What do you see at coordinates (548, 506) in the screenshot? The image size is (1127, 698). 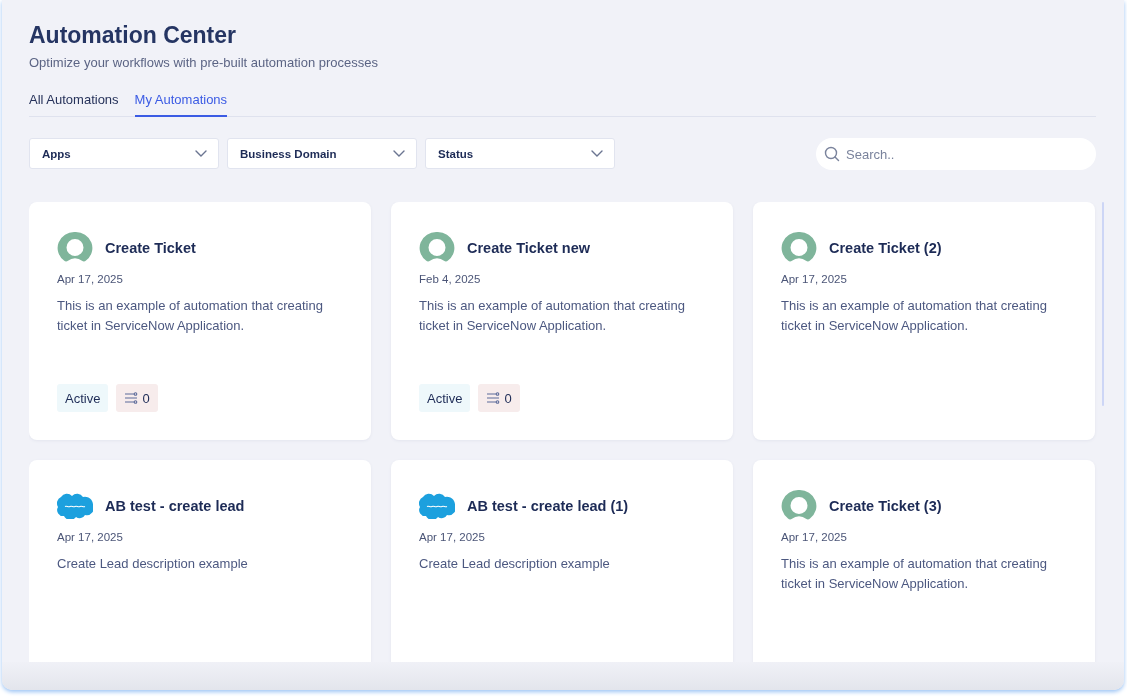 I see `card-title: AB test - create lead (1)` at bounding box center [548, 506].